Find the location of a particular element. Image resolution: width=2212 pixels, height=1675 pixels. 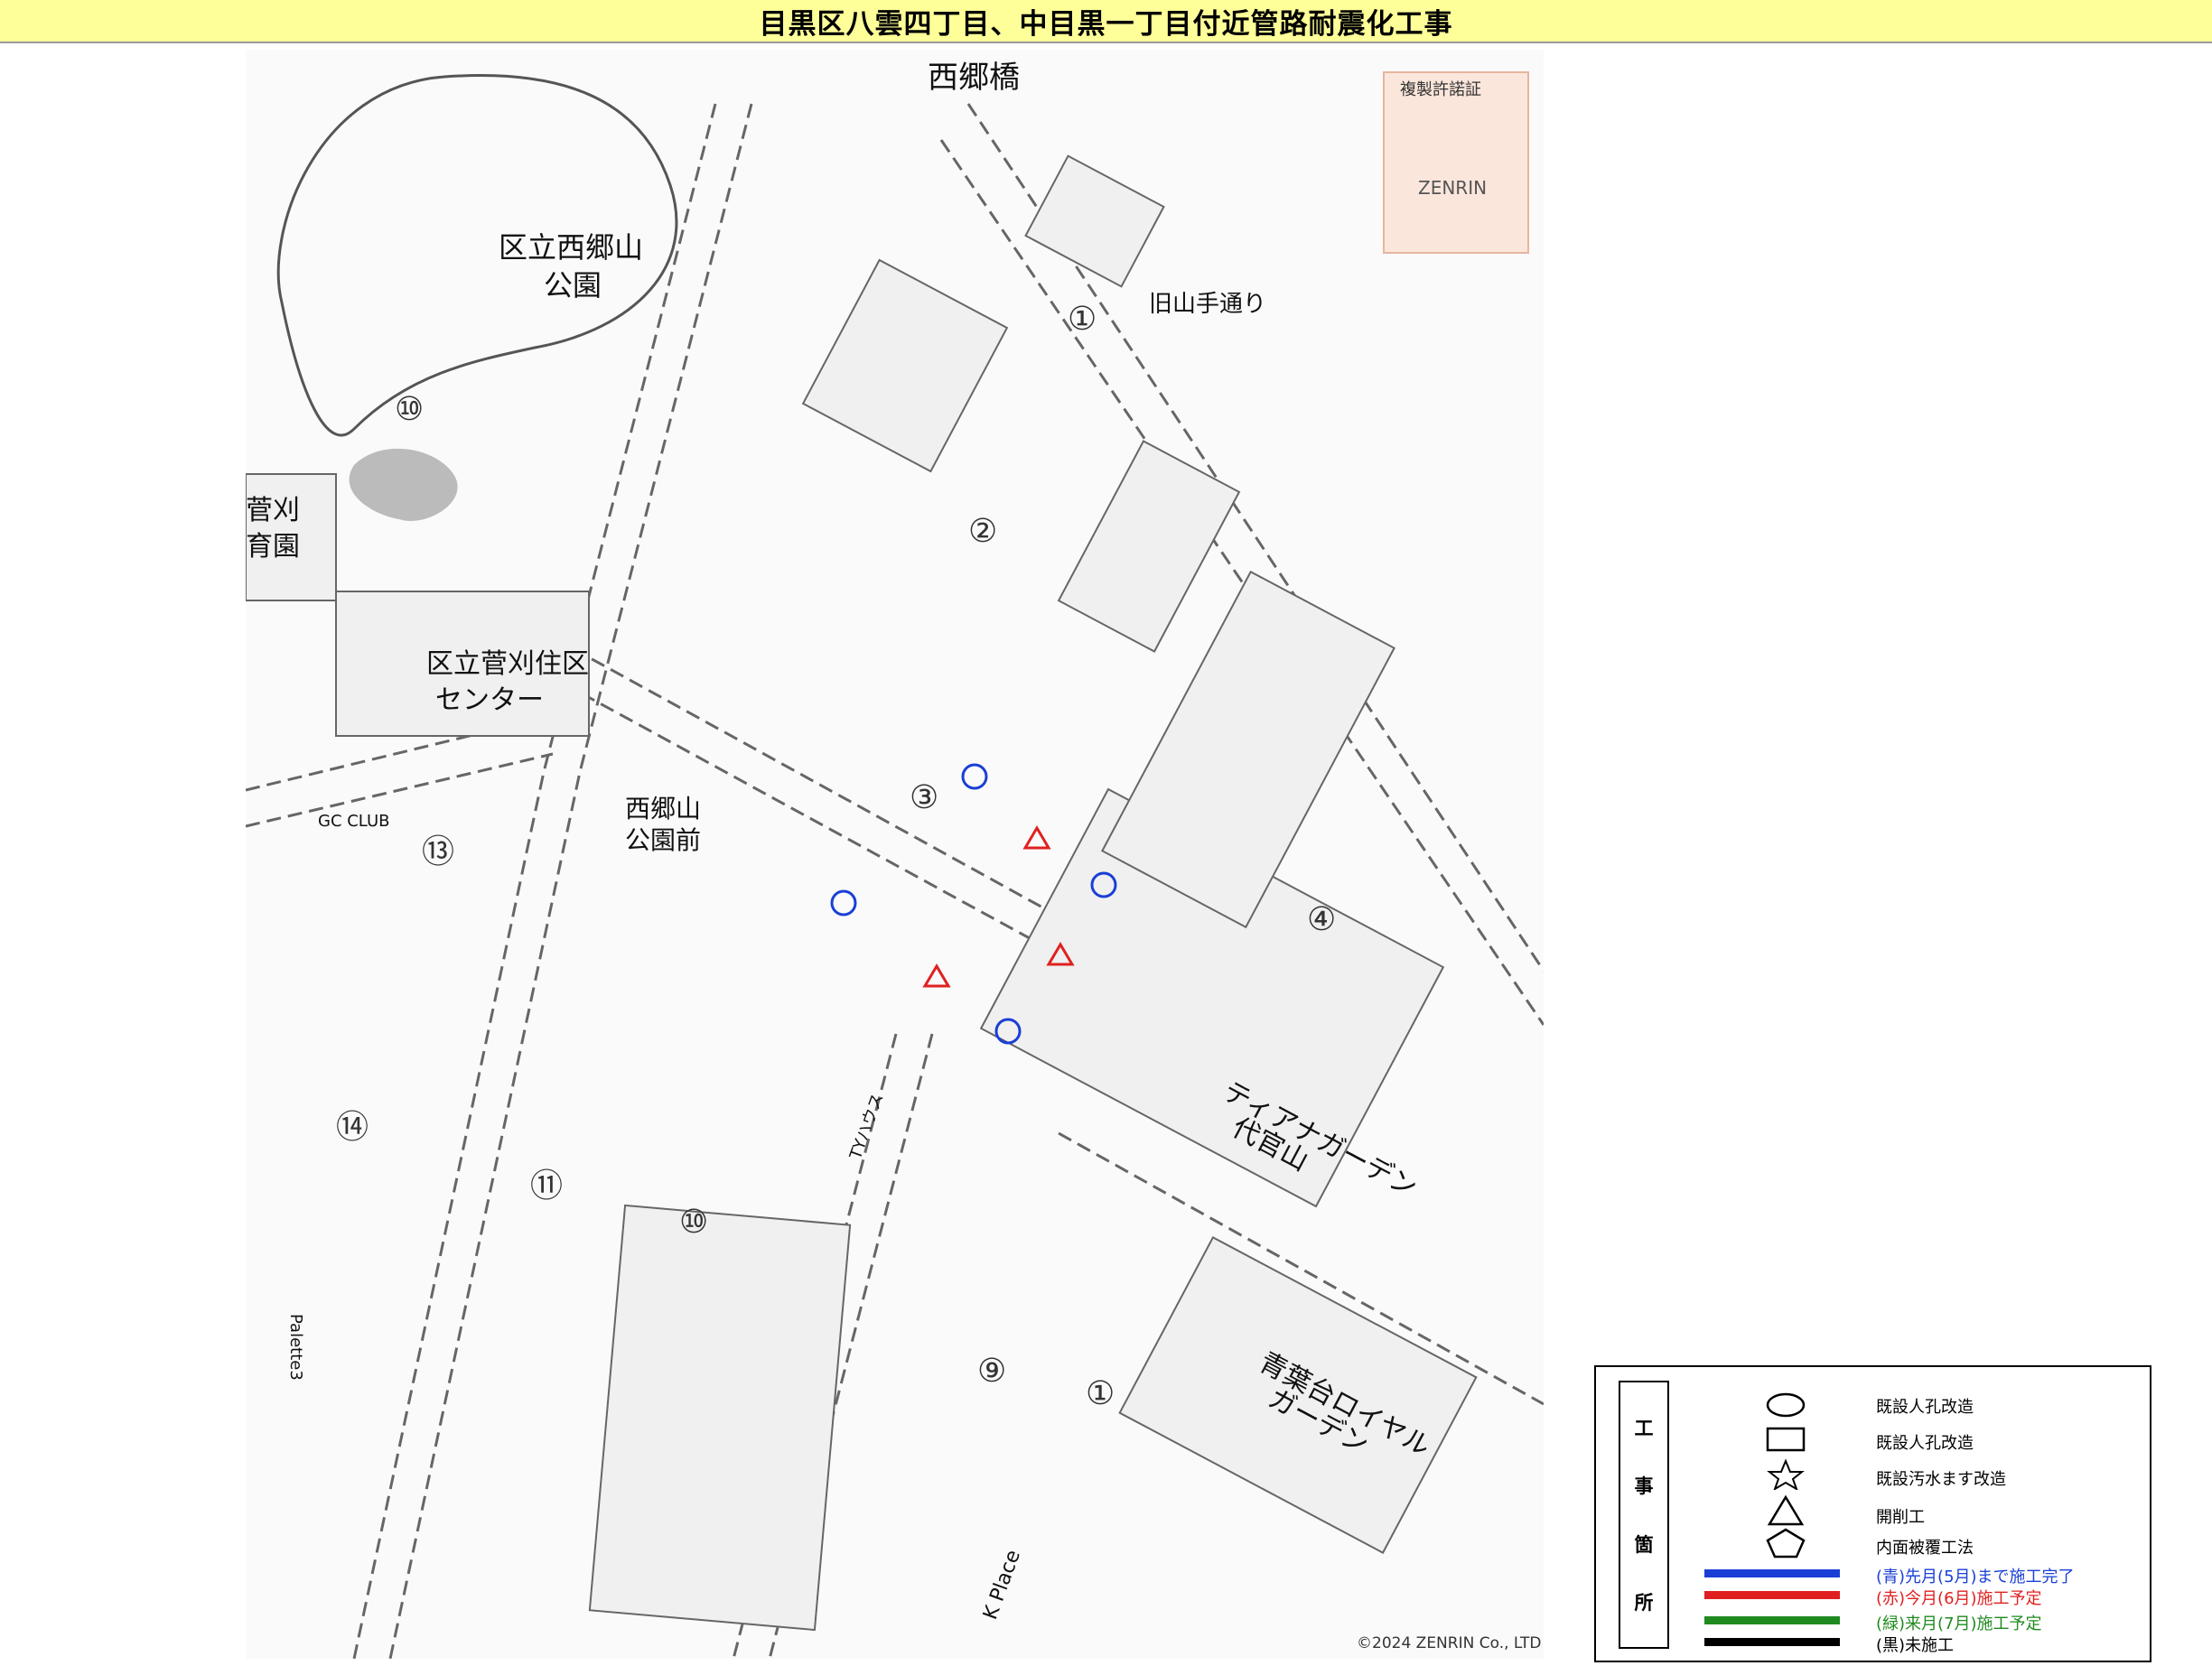

star-icon is located at coordinates (1786, 1474).